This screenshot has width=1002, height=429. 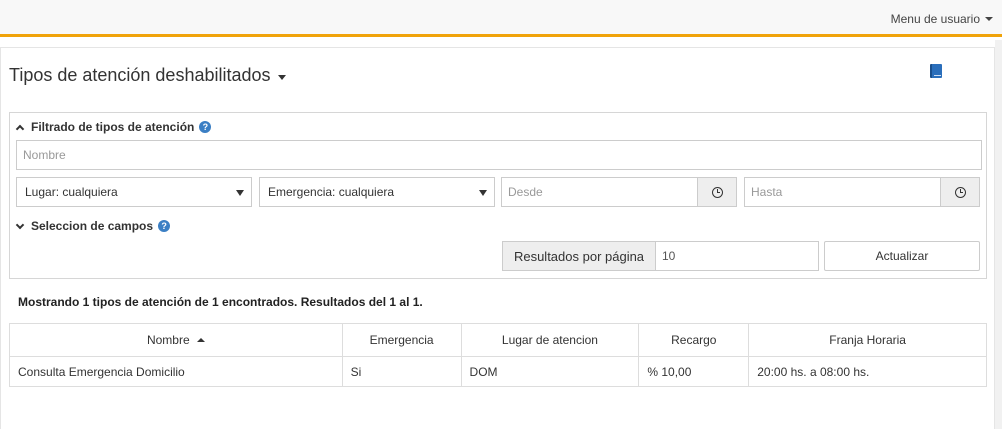 I want to click on filter-heading: Filtrado de tipos de atención, so click(x=113, y=127).